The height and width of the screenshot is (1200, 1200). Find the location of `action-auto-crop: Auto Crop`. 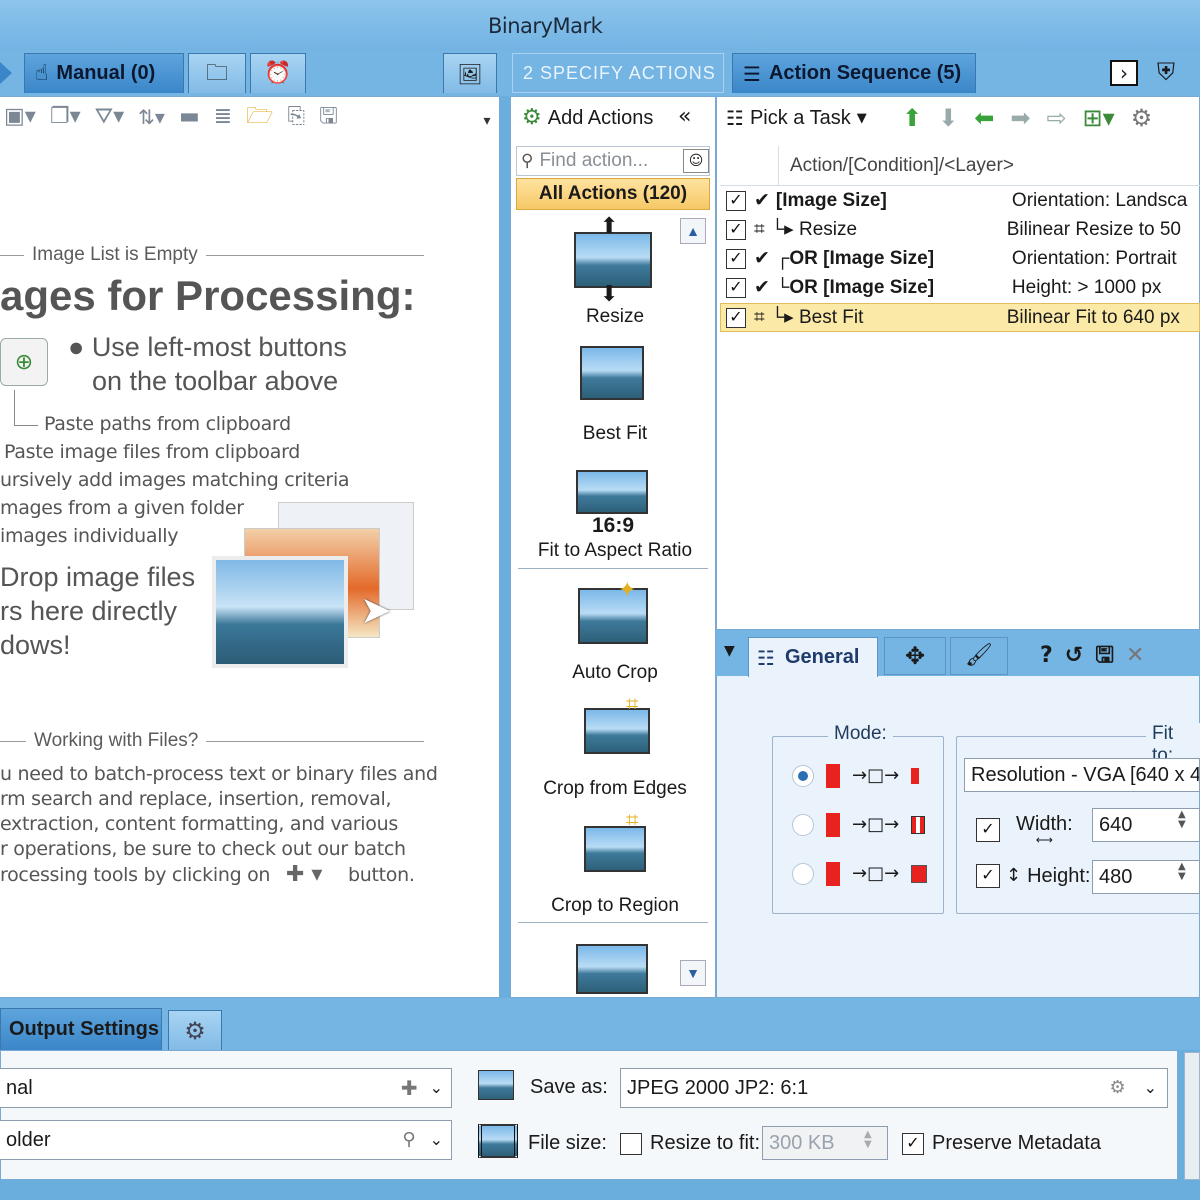

action-auto-crop: Auto Crop is located at coordinates (615, 673).